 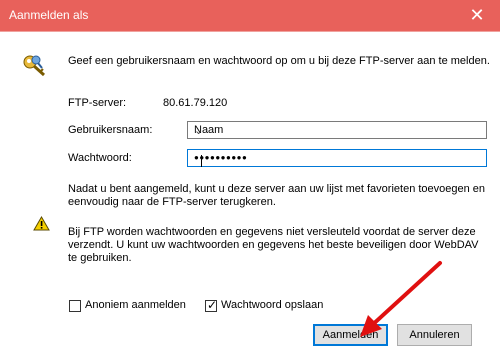 I want to click on ftp-server-value: 80.61.79.120, so click(x=195, y=103).